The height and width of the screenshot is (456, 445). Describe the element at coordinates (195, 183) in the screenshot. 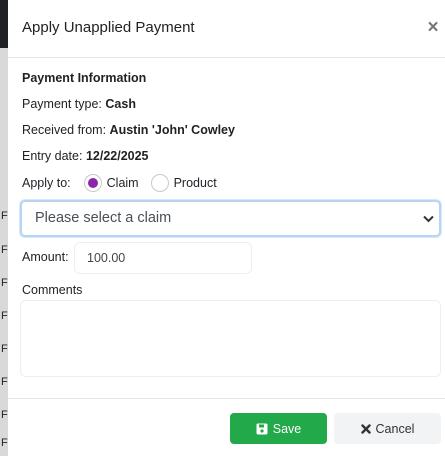

I see `radio-product-label: Product` at that location.